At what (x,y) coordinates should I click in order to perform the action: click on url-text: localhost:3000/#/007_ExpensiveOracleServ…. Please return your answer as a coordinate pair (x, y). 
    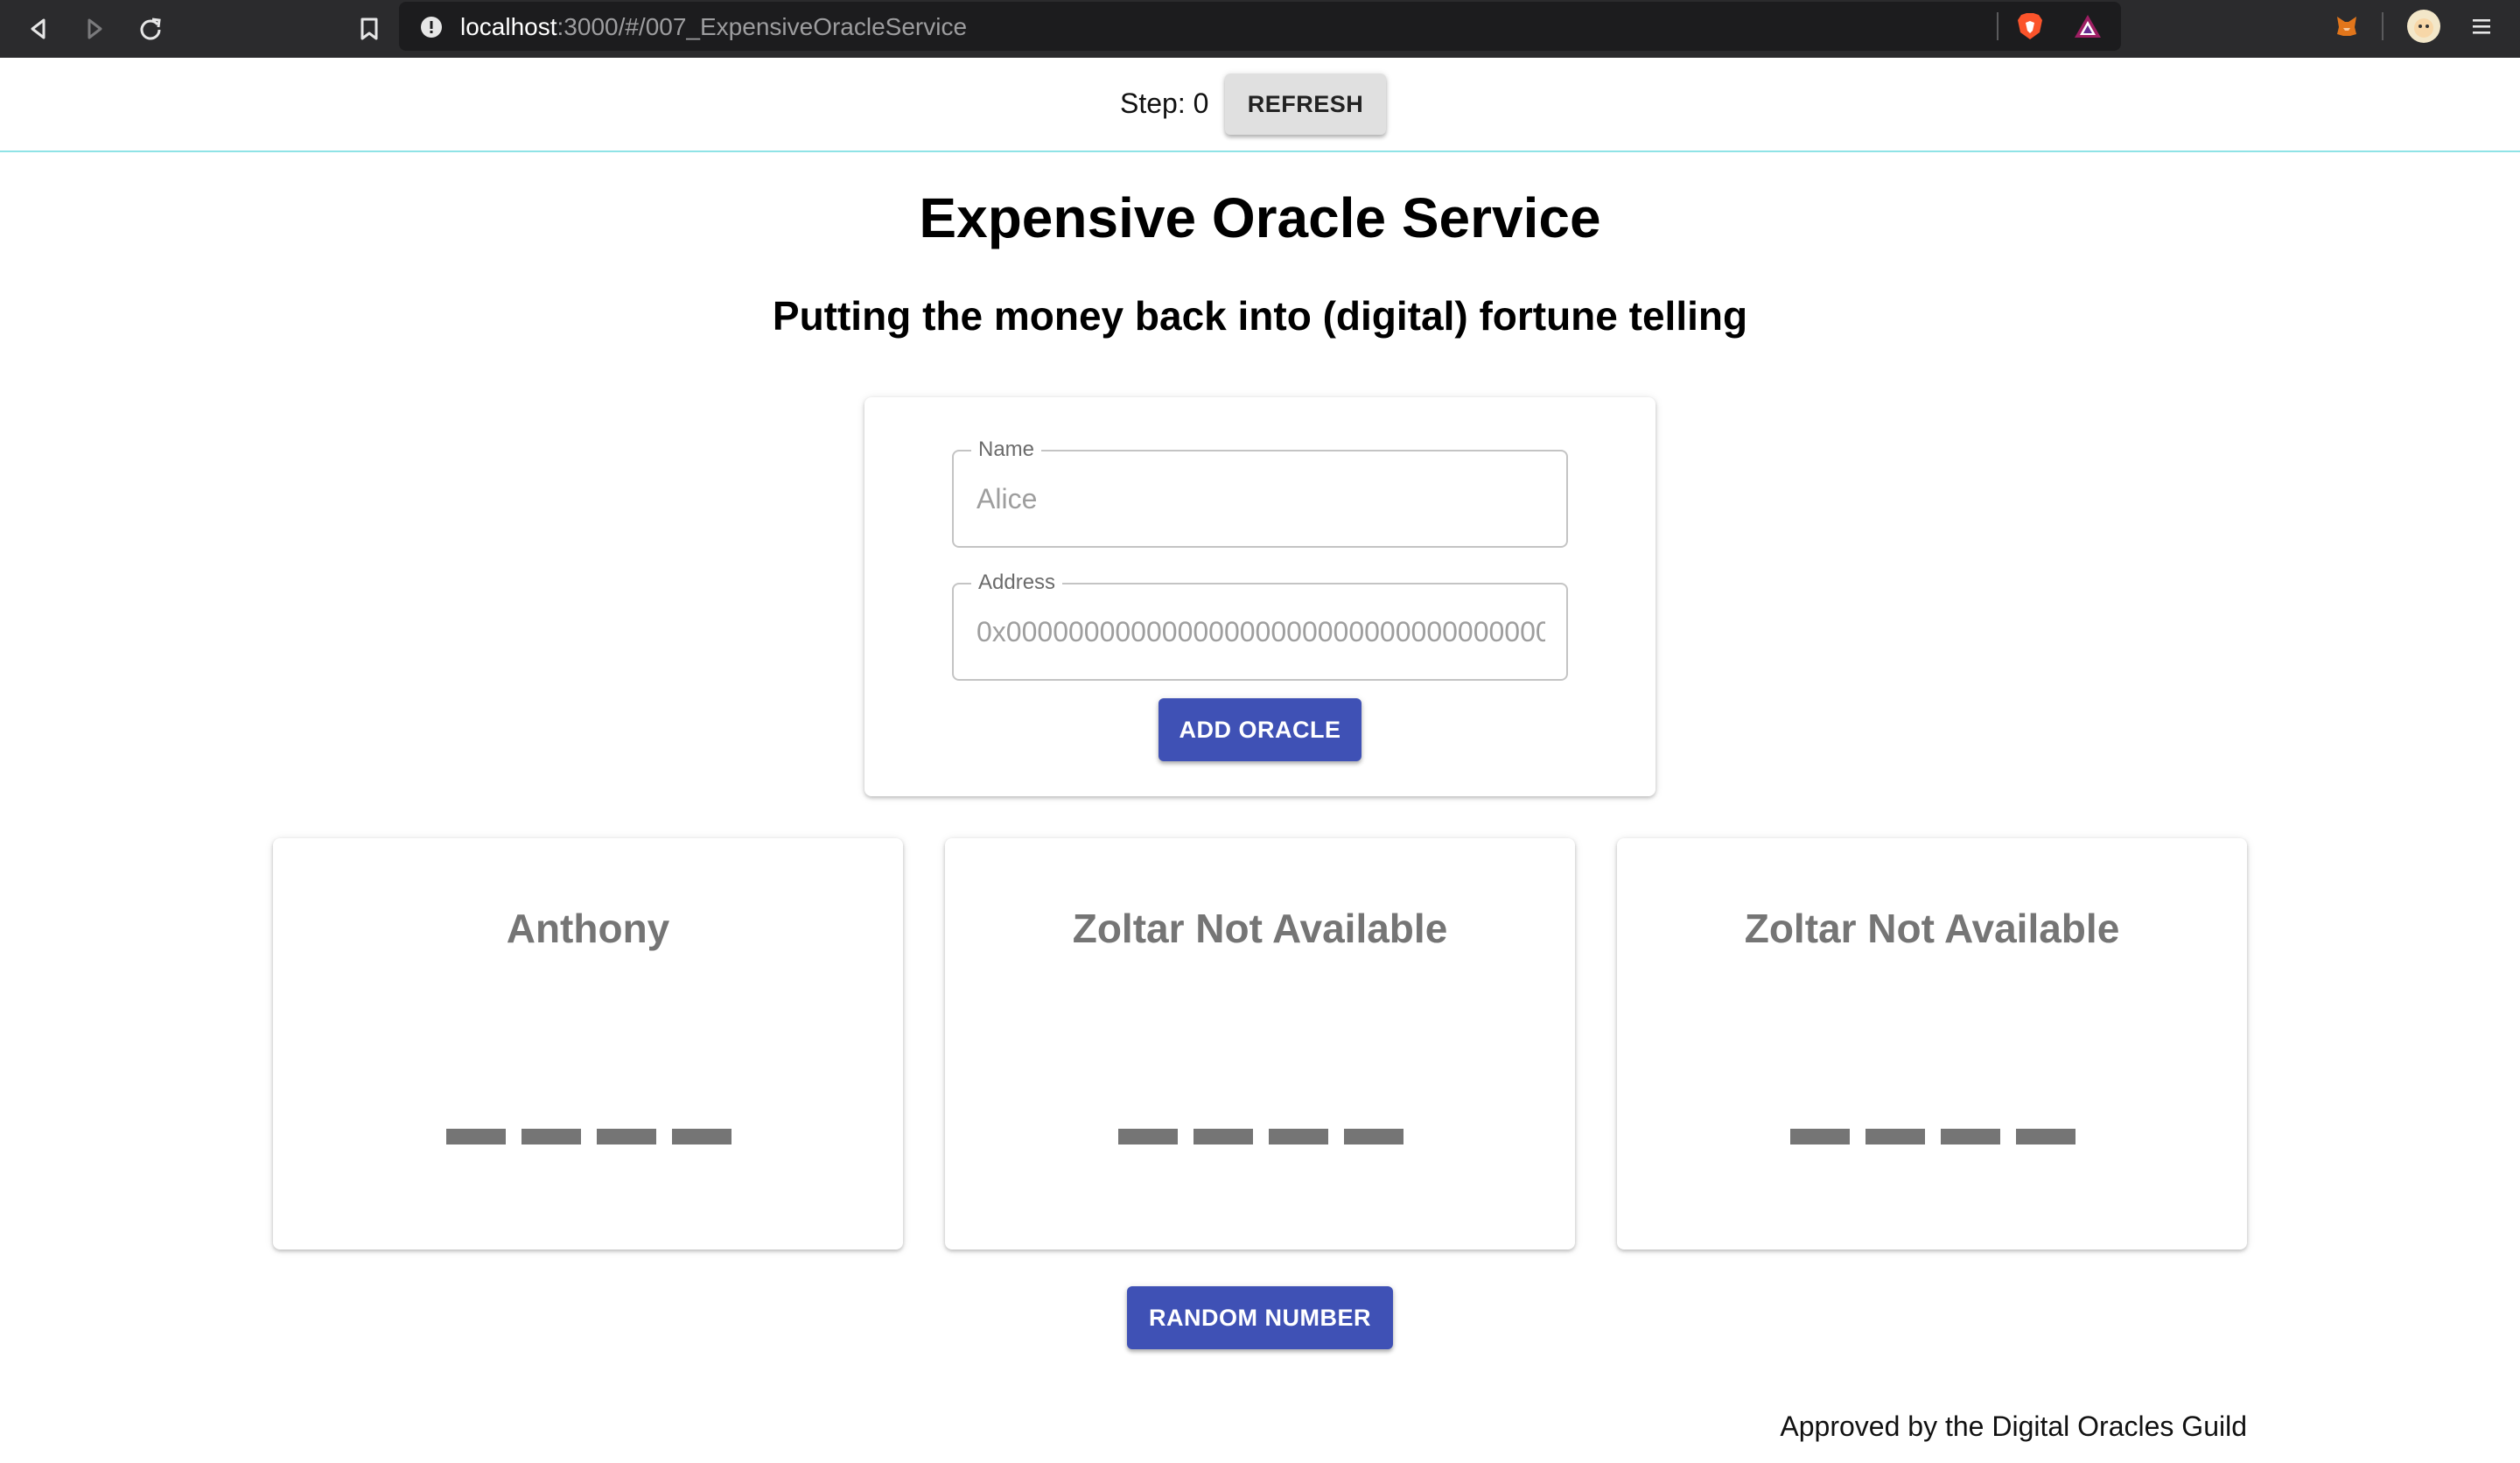
    Looking at the image, I should click on (713, 27).